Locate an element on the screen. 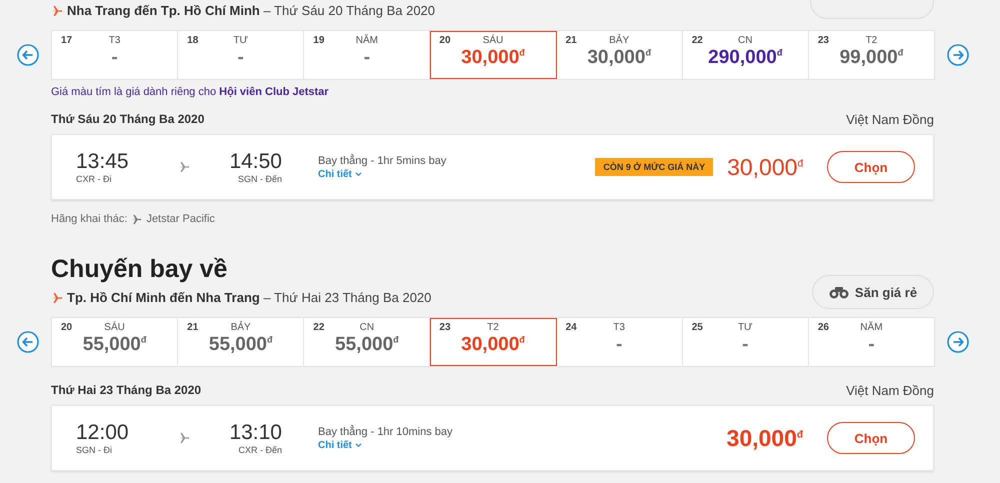  departure-label: SGN - Đi is located at coordinates (94, 450).